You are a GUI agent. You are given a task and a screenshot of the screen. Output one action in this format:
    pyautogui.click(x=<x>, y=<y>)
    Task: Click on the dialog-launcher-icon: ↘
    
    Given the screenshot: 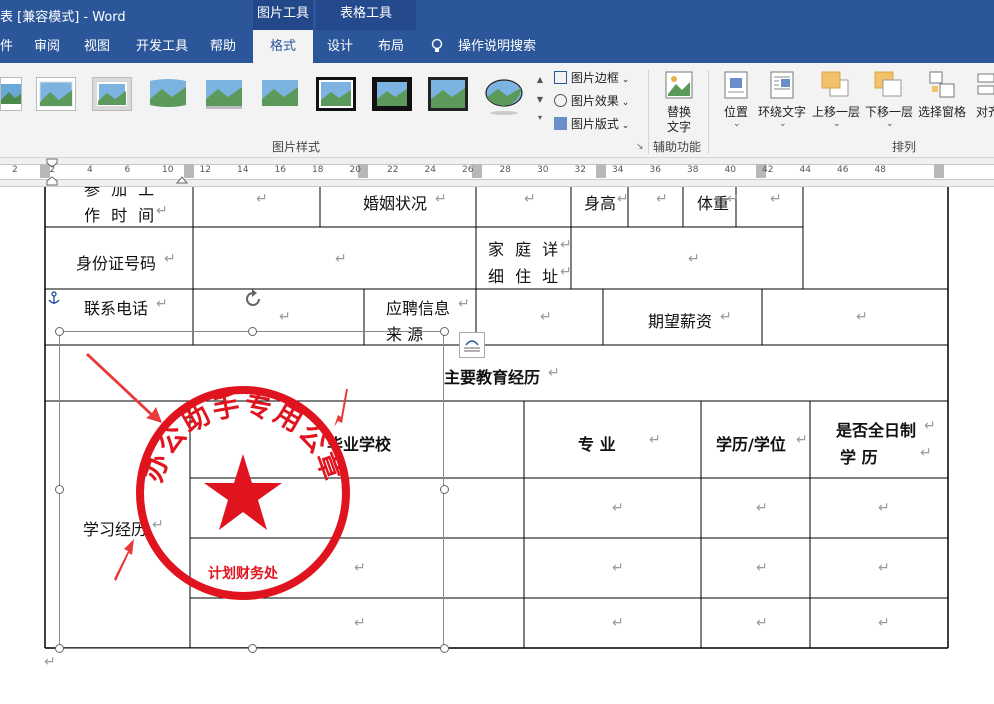 What is the action you would take?
    pyautogui.click(x=640, y=147)
    